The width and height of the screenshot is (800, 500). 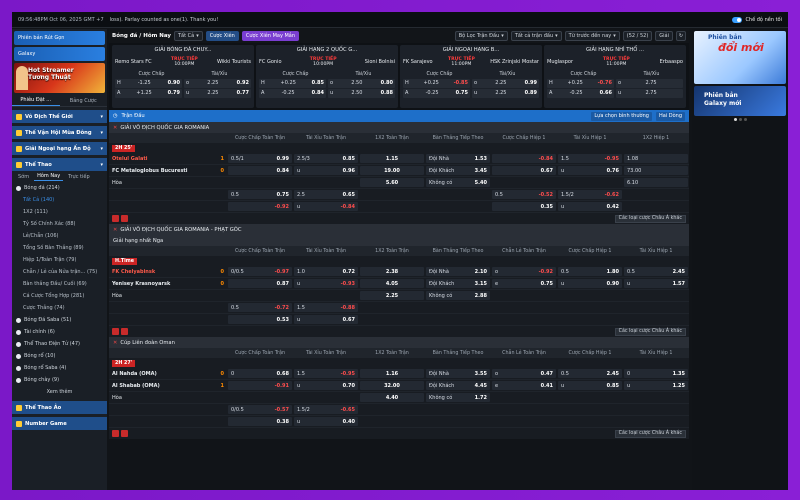 What do you see at coordinates (656, 373) in the screenshot?
I see `odds-cell: 0 1.35` at bounding box center [656, 373].